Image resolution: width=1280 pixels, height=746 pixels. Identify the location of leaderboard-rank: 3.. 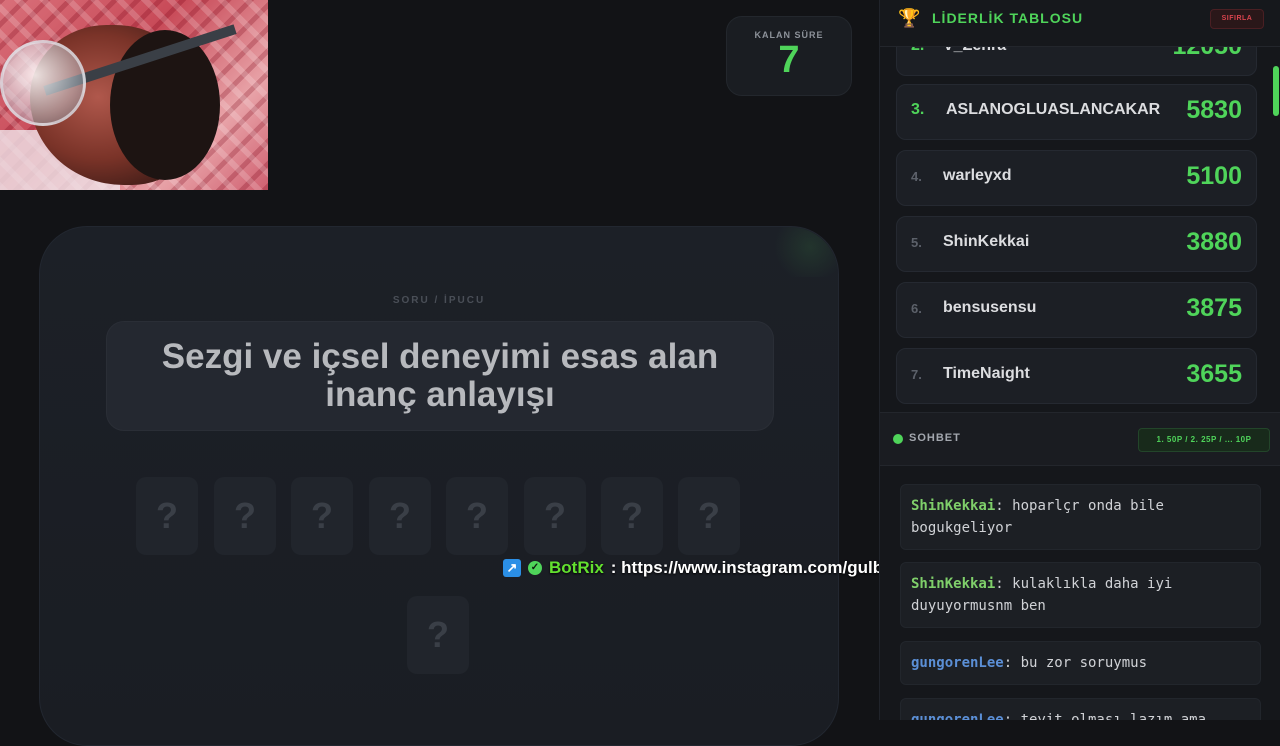
(918, 109).